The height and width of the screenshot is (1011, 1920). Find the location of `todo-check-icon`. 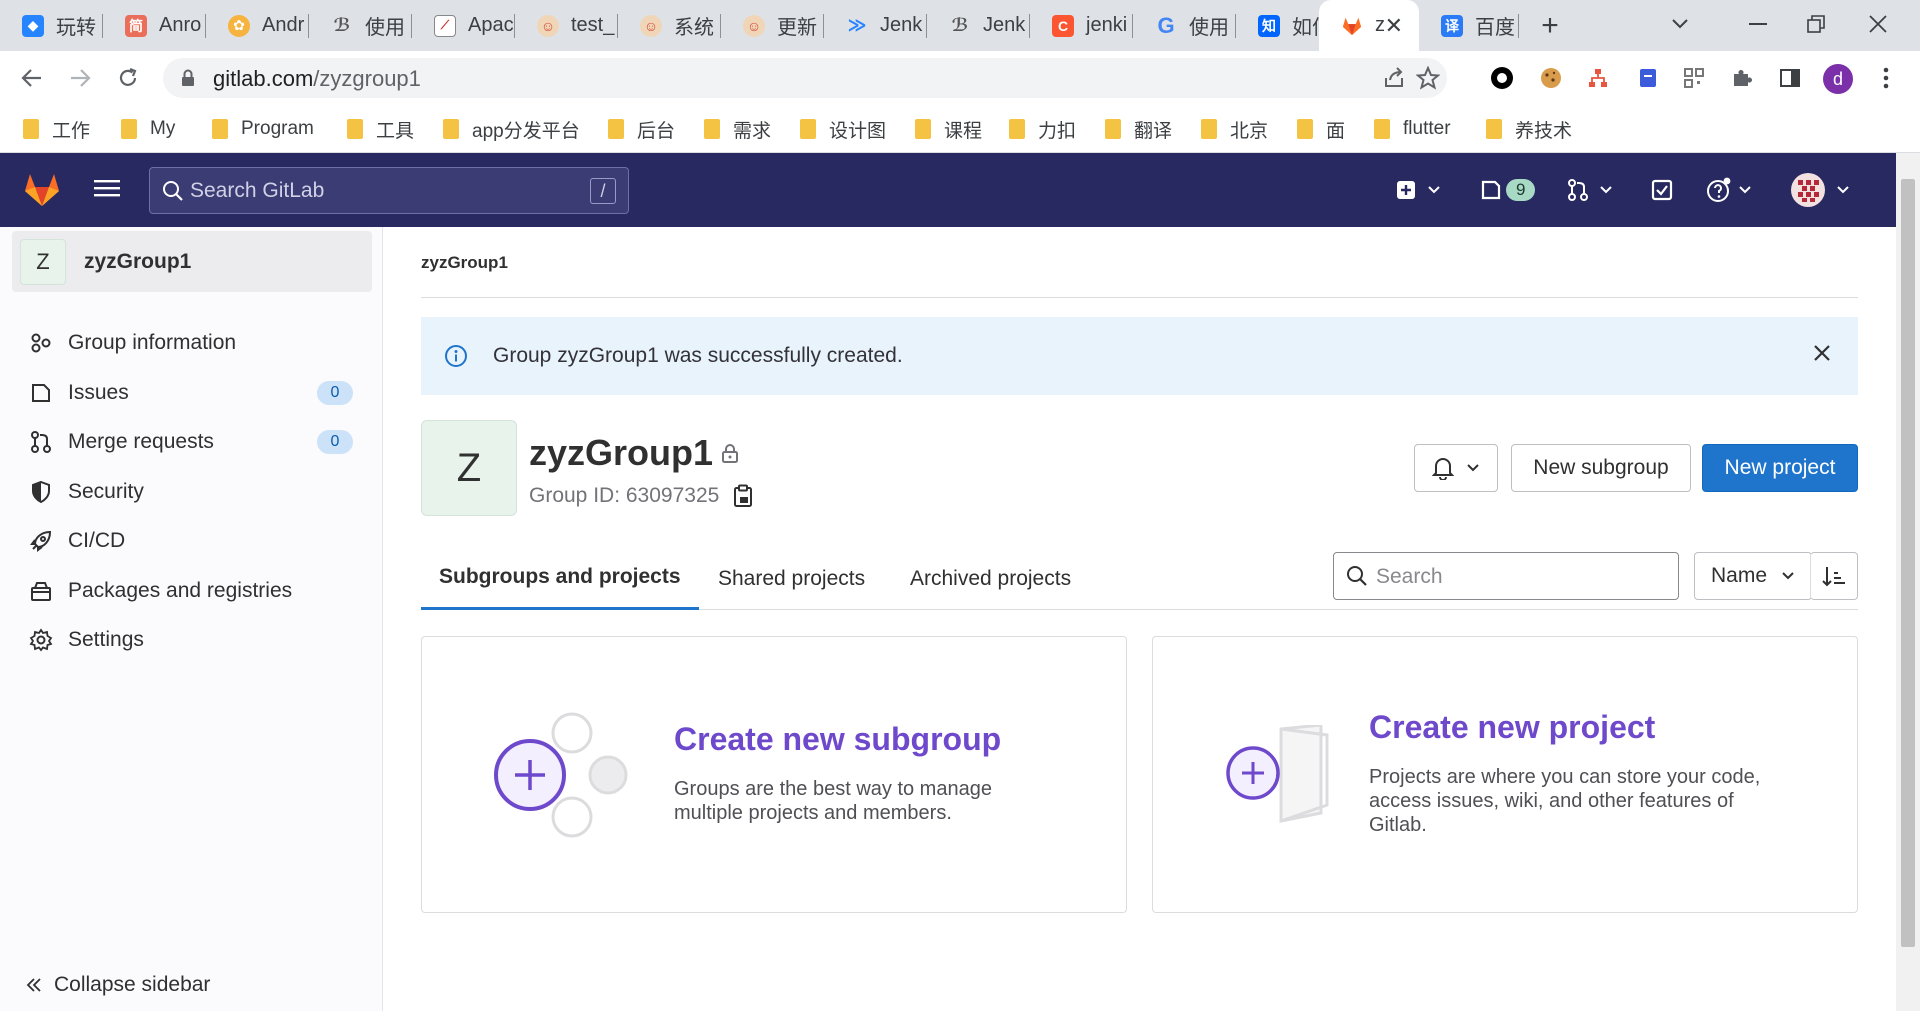

todo-check-icon is located at coordinates (1662, 190).